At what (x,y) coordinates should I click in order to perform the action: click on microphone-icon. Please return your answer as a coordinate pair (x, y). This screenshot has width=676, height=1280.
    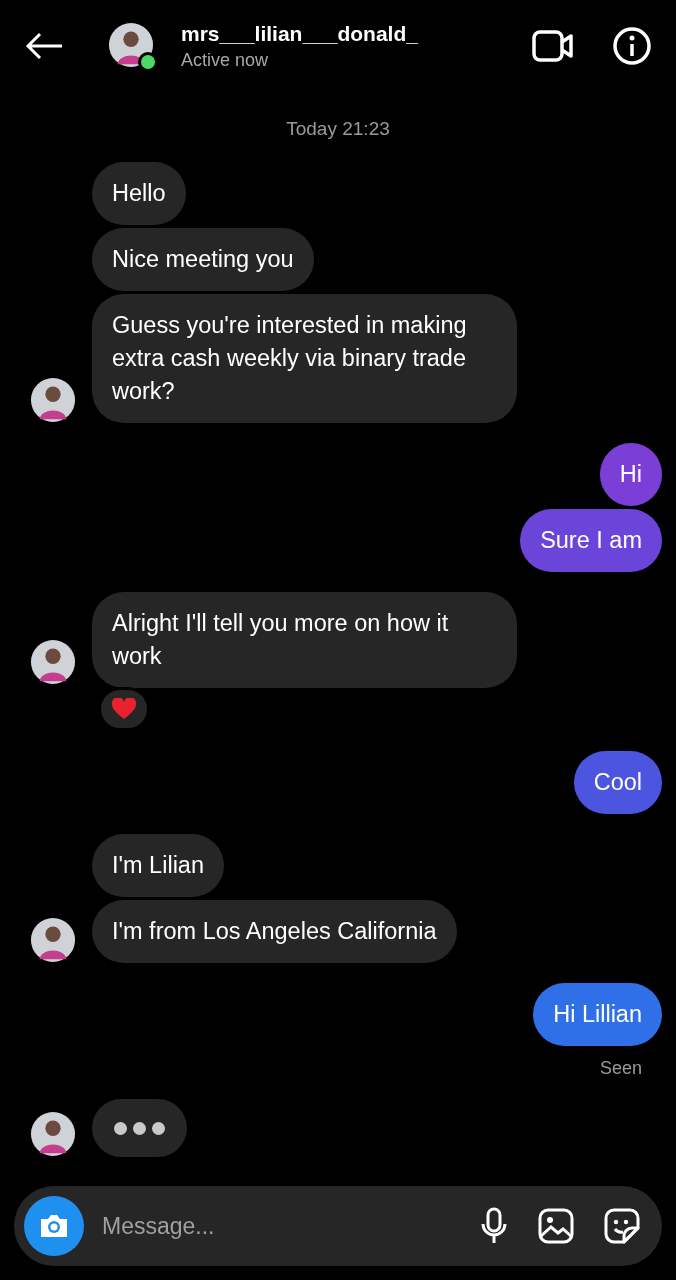
    Looking at the image, I should click on (494, 1226).